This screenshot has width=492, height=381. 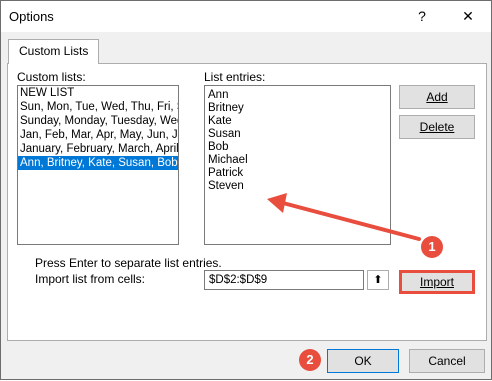 What do you see at coordinates (54, 51) in the screenshot?
I see `tab-custom-lists: Custom Lists` at bounding box center [54, 51].